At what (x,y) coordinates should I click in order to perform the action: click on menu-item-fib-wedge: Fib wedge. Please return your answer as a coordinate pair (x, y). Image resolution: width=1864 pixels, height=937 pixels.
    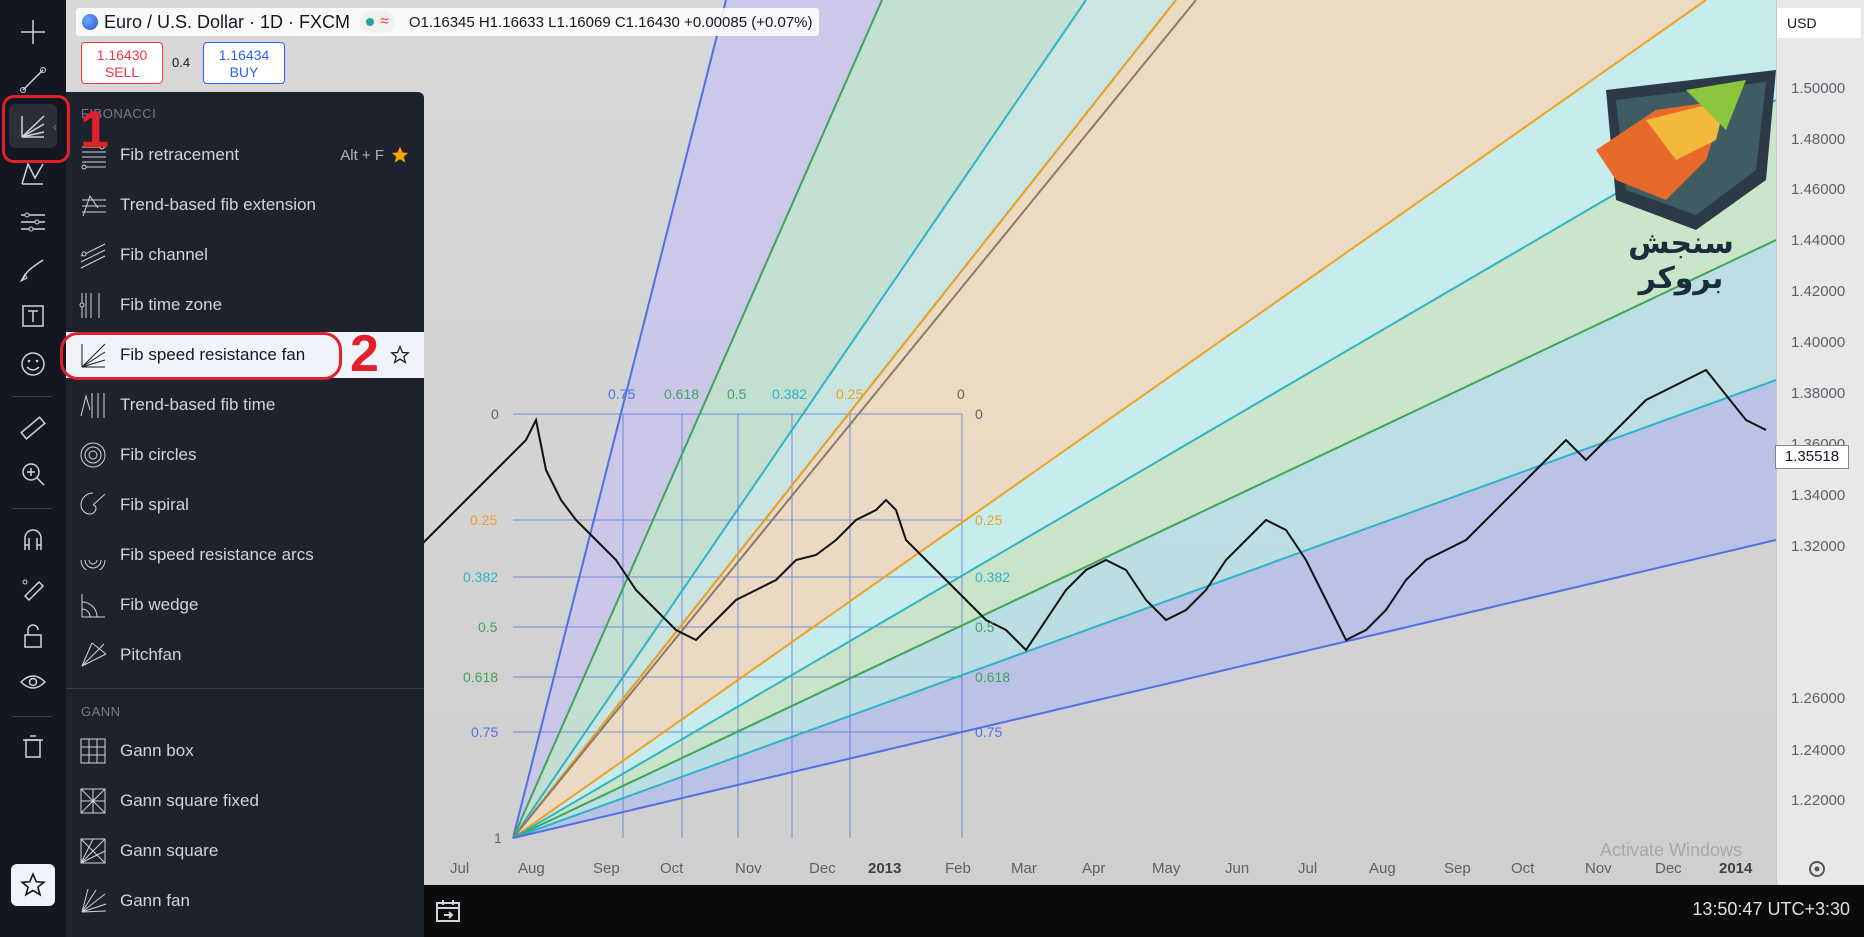
    Looking at the image, I should click on (245, 605).